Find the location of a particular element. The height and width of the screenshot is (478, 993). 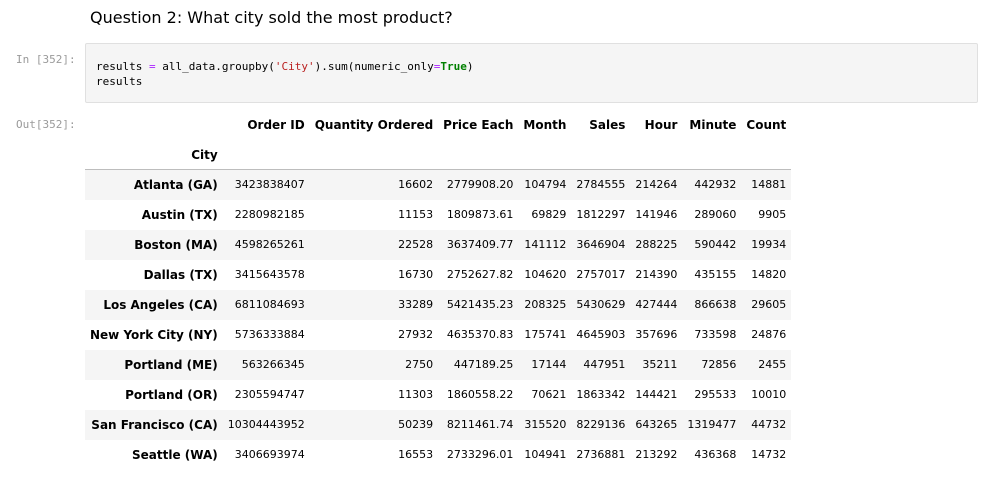

index-name-row: City is located at coordinates (438, 155).